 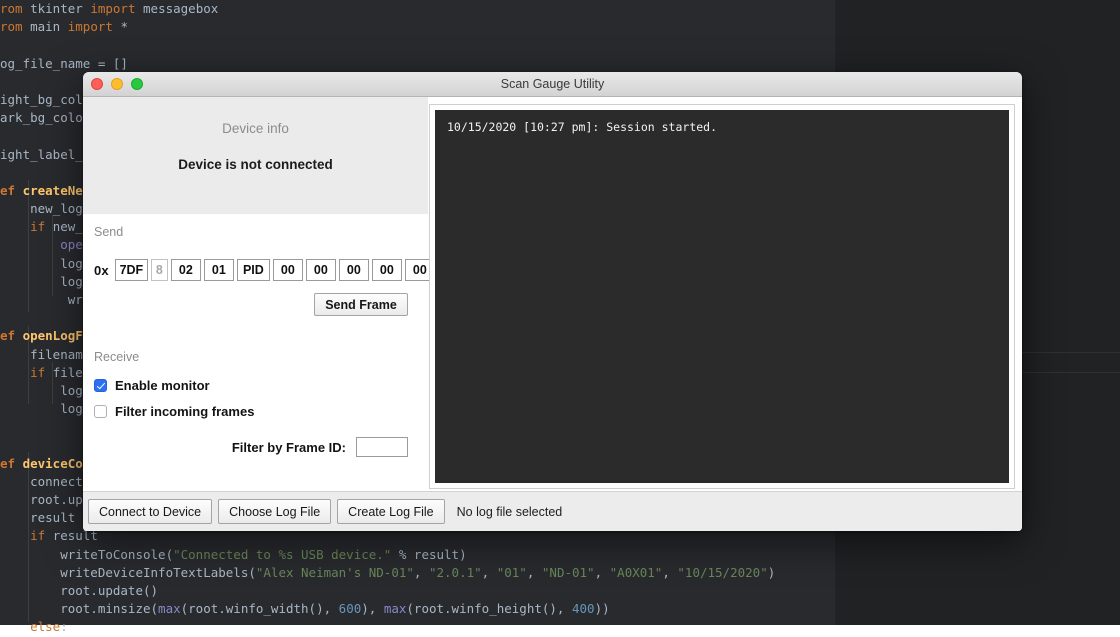 I want to click on enable-monitor-checkbox, so click(x=100, y=385).